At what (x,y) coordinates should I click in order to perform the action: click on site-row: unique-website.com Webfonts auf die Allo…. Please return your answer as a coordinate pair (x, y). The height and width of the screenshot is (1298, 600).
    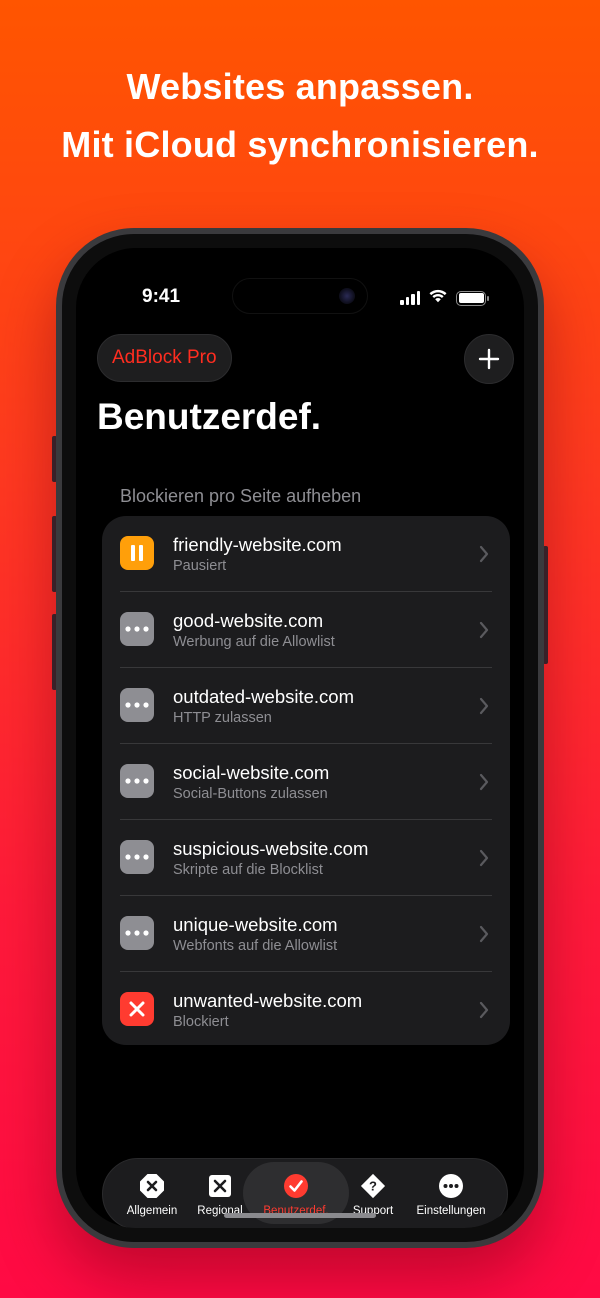
    Looking at the image, I should click on (306, 934).